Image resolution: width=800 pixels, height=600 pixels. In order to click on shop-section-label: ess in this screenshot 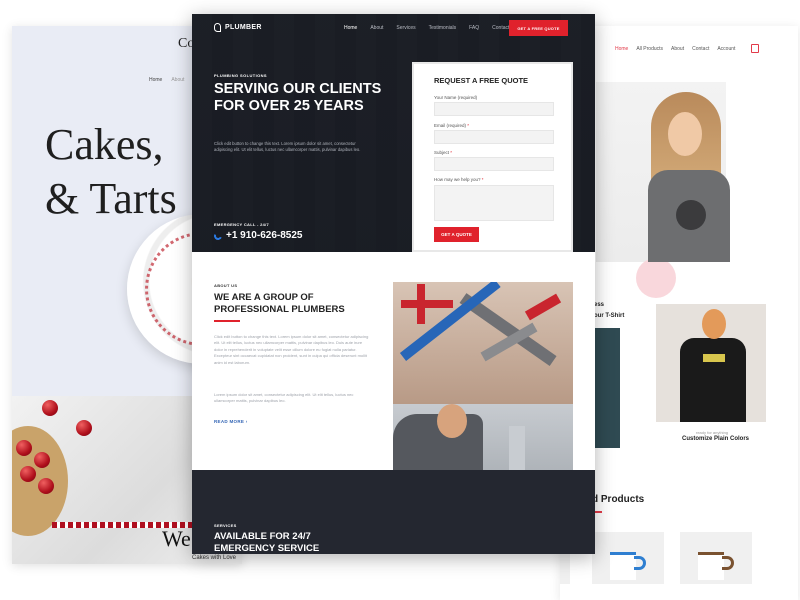, I will do `click(599, 305)`.